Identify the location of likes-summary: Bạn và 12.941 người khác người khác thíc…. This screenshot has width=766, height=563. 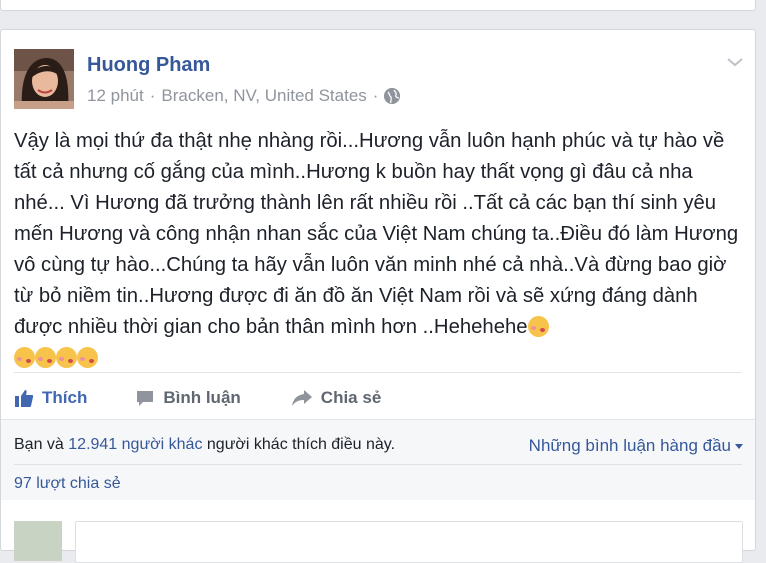
(204, 445).